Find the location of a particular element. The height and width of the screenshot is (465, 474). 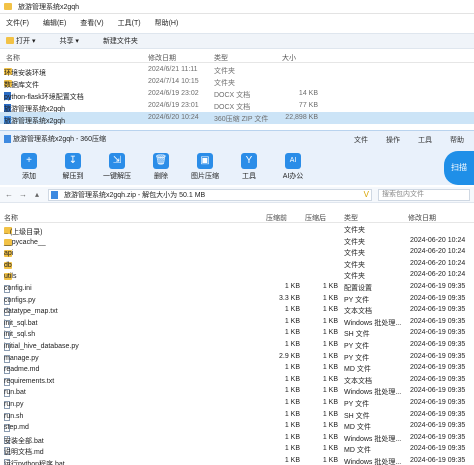

explorer-file-row: 环境安装环境 2024/6/21 11:11 文件夹 is located at coordinates (237, 70).